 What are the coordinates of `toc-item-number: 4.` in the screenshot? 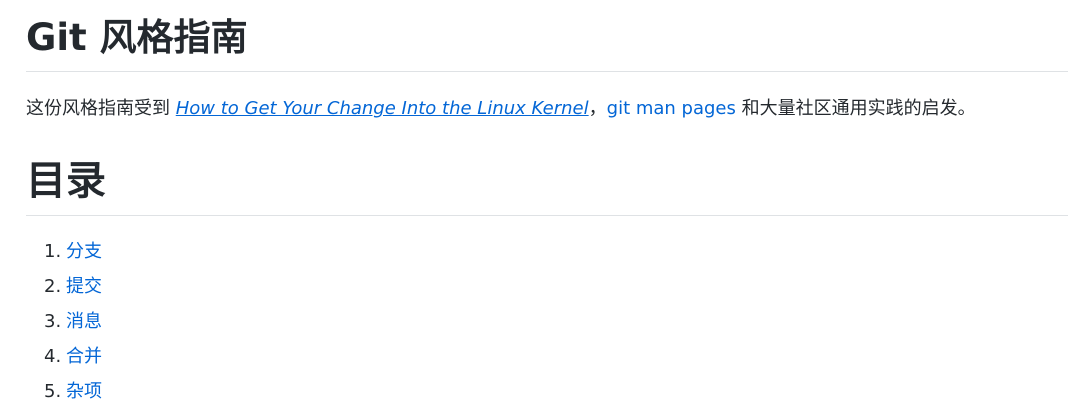 It's located at (53, 356).